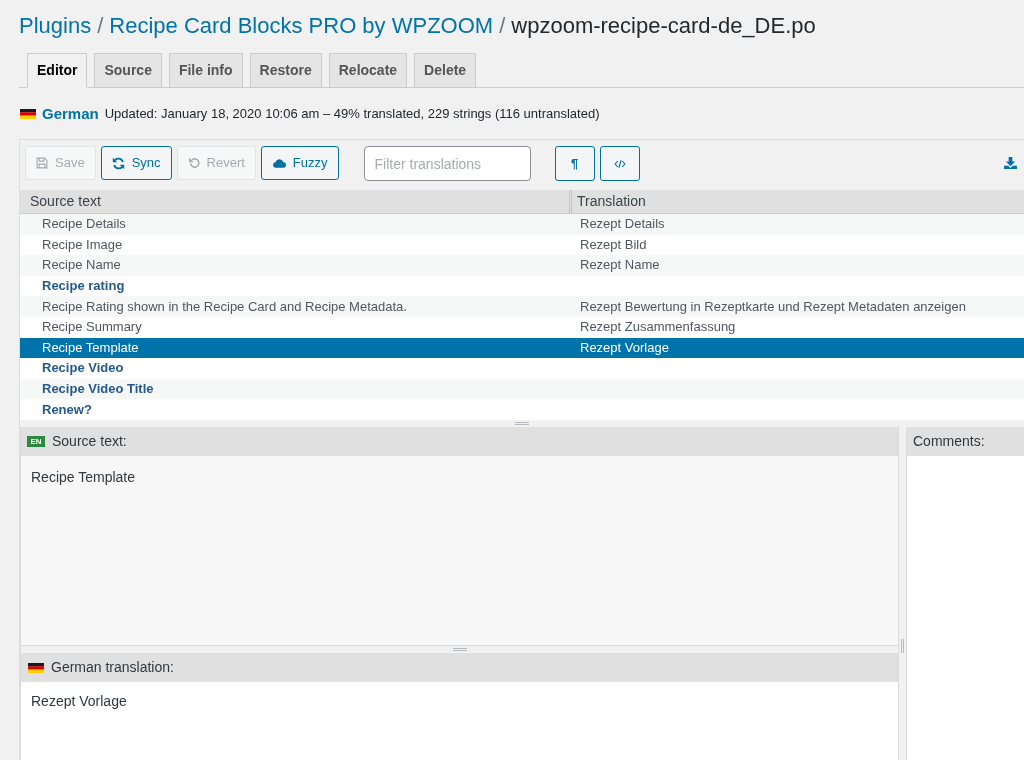  Describe the element at coordinates (82, 244) in the screenshot. I see `source-text-cell-text: Recipe Image` at that location.